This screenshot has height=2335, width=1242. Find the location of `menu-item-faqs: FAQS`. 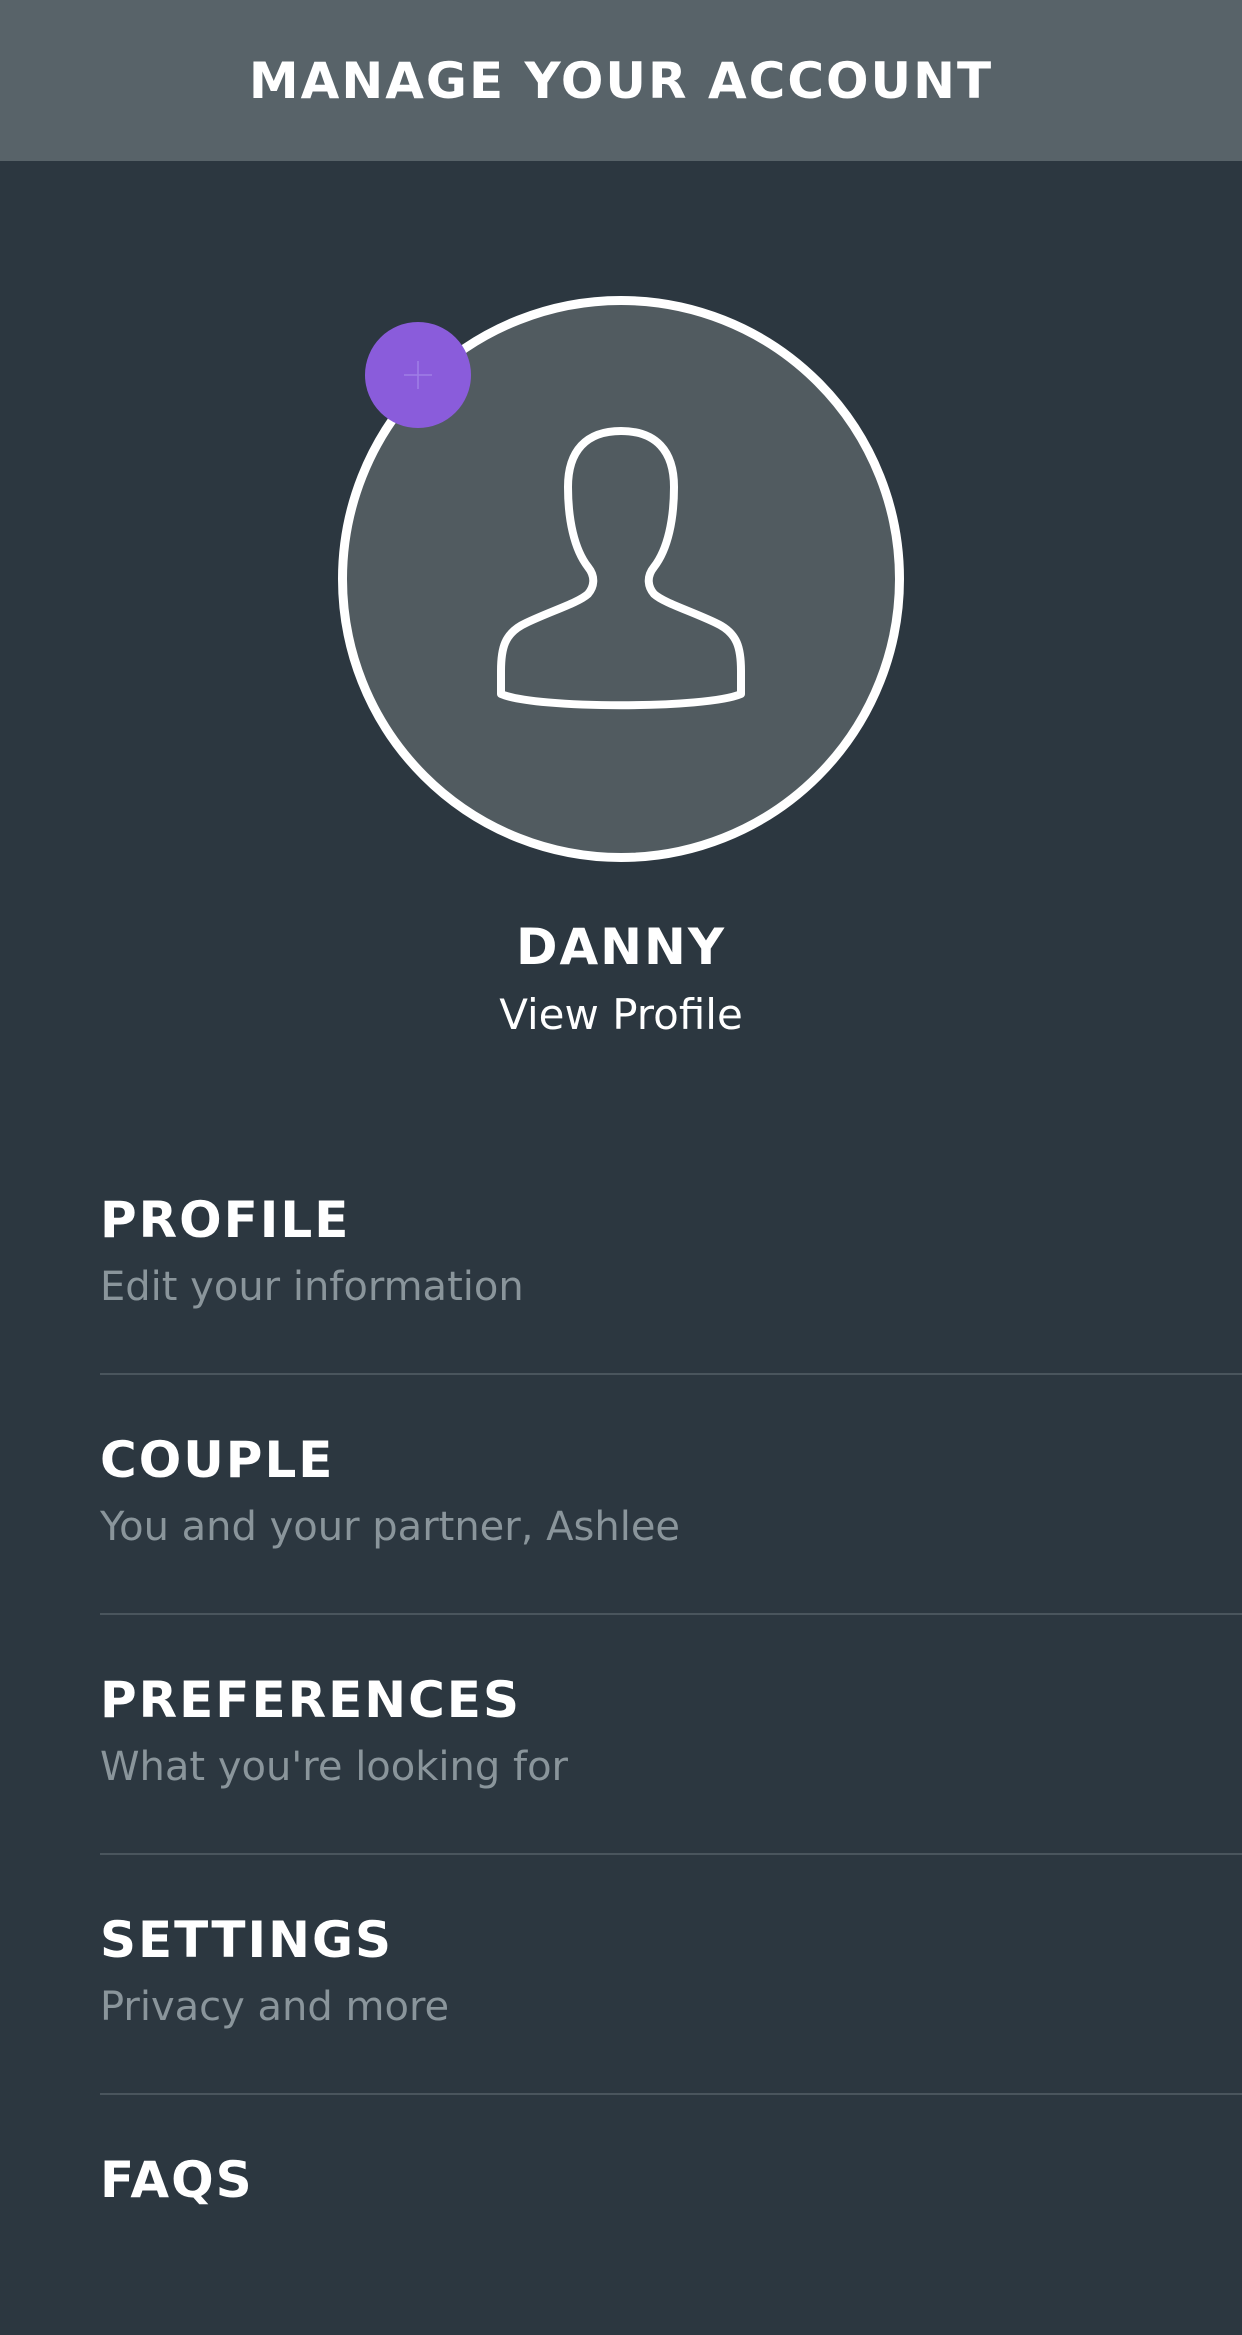

menu-item-faqs: FAQS is located at coordinates (671, 2215).